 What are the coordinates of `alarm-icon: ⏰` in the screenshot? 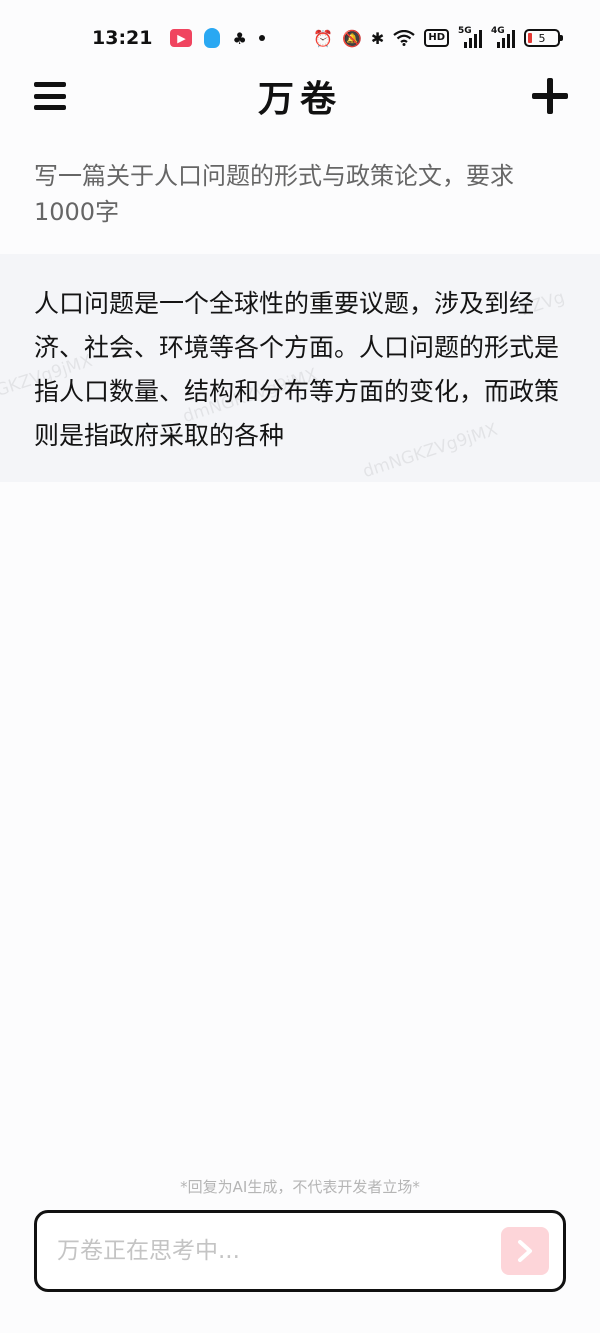 It's located at (323, 38).